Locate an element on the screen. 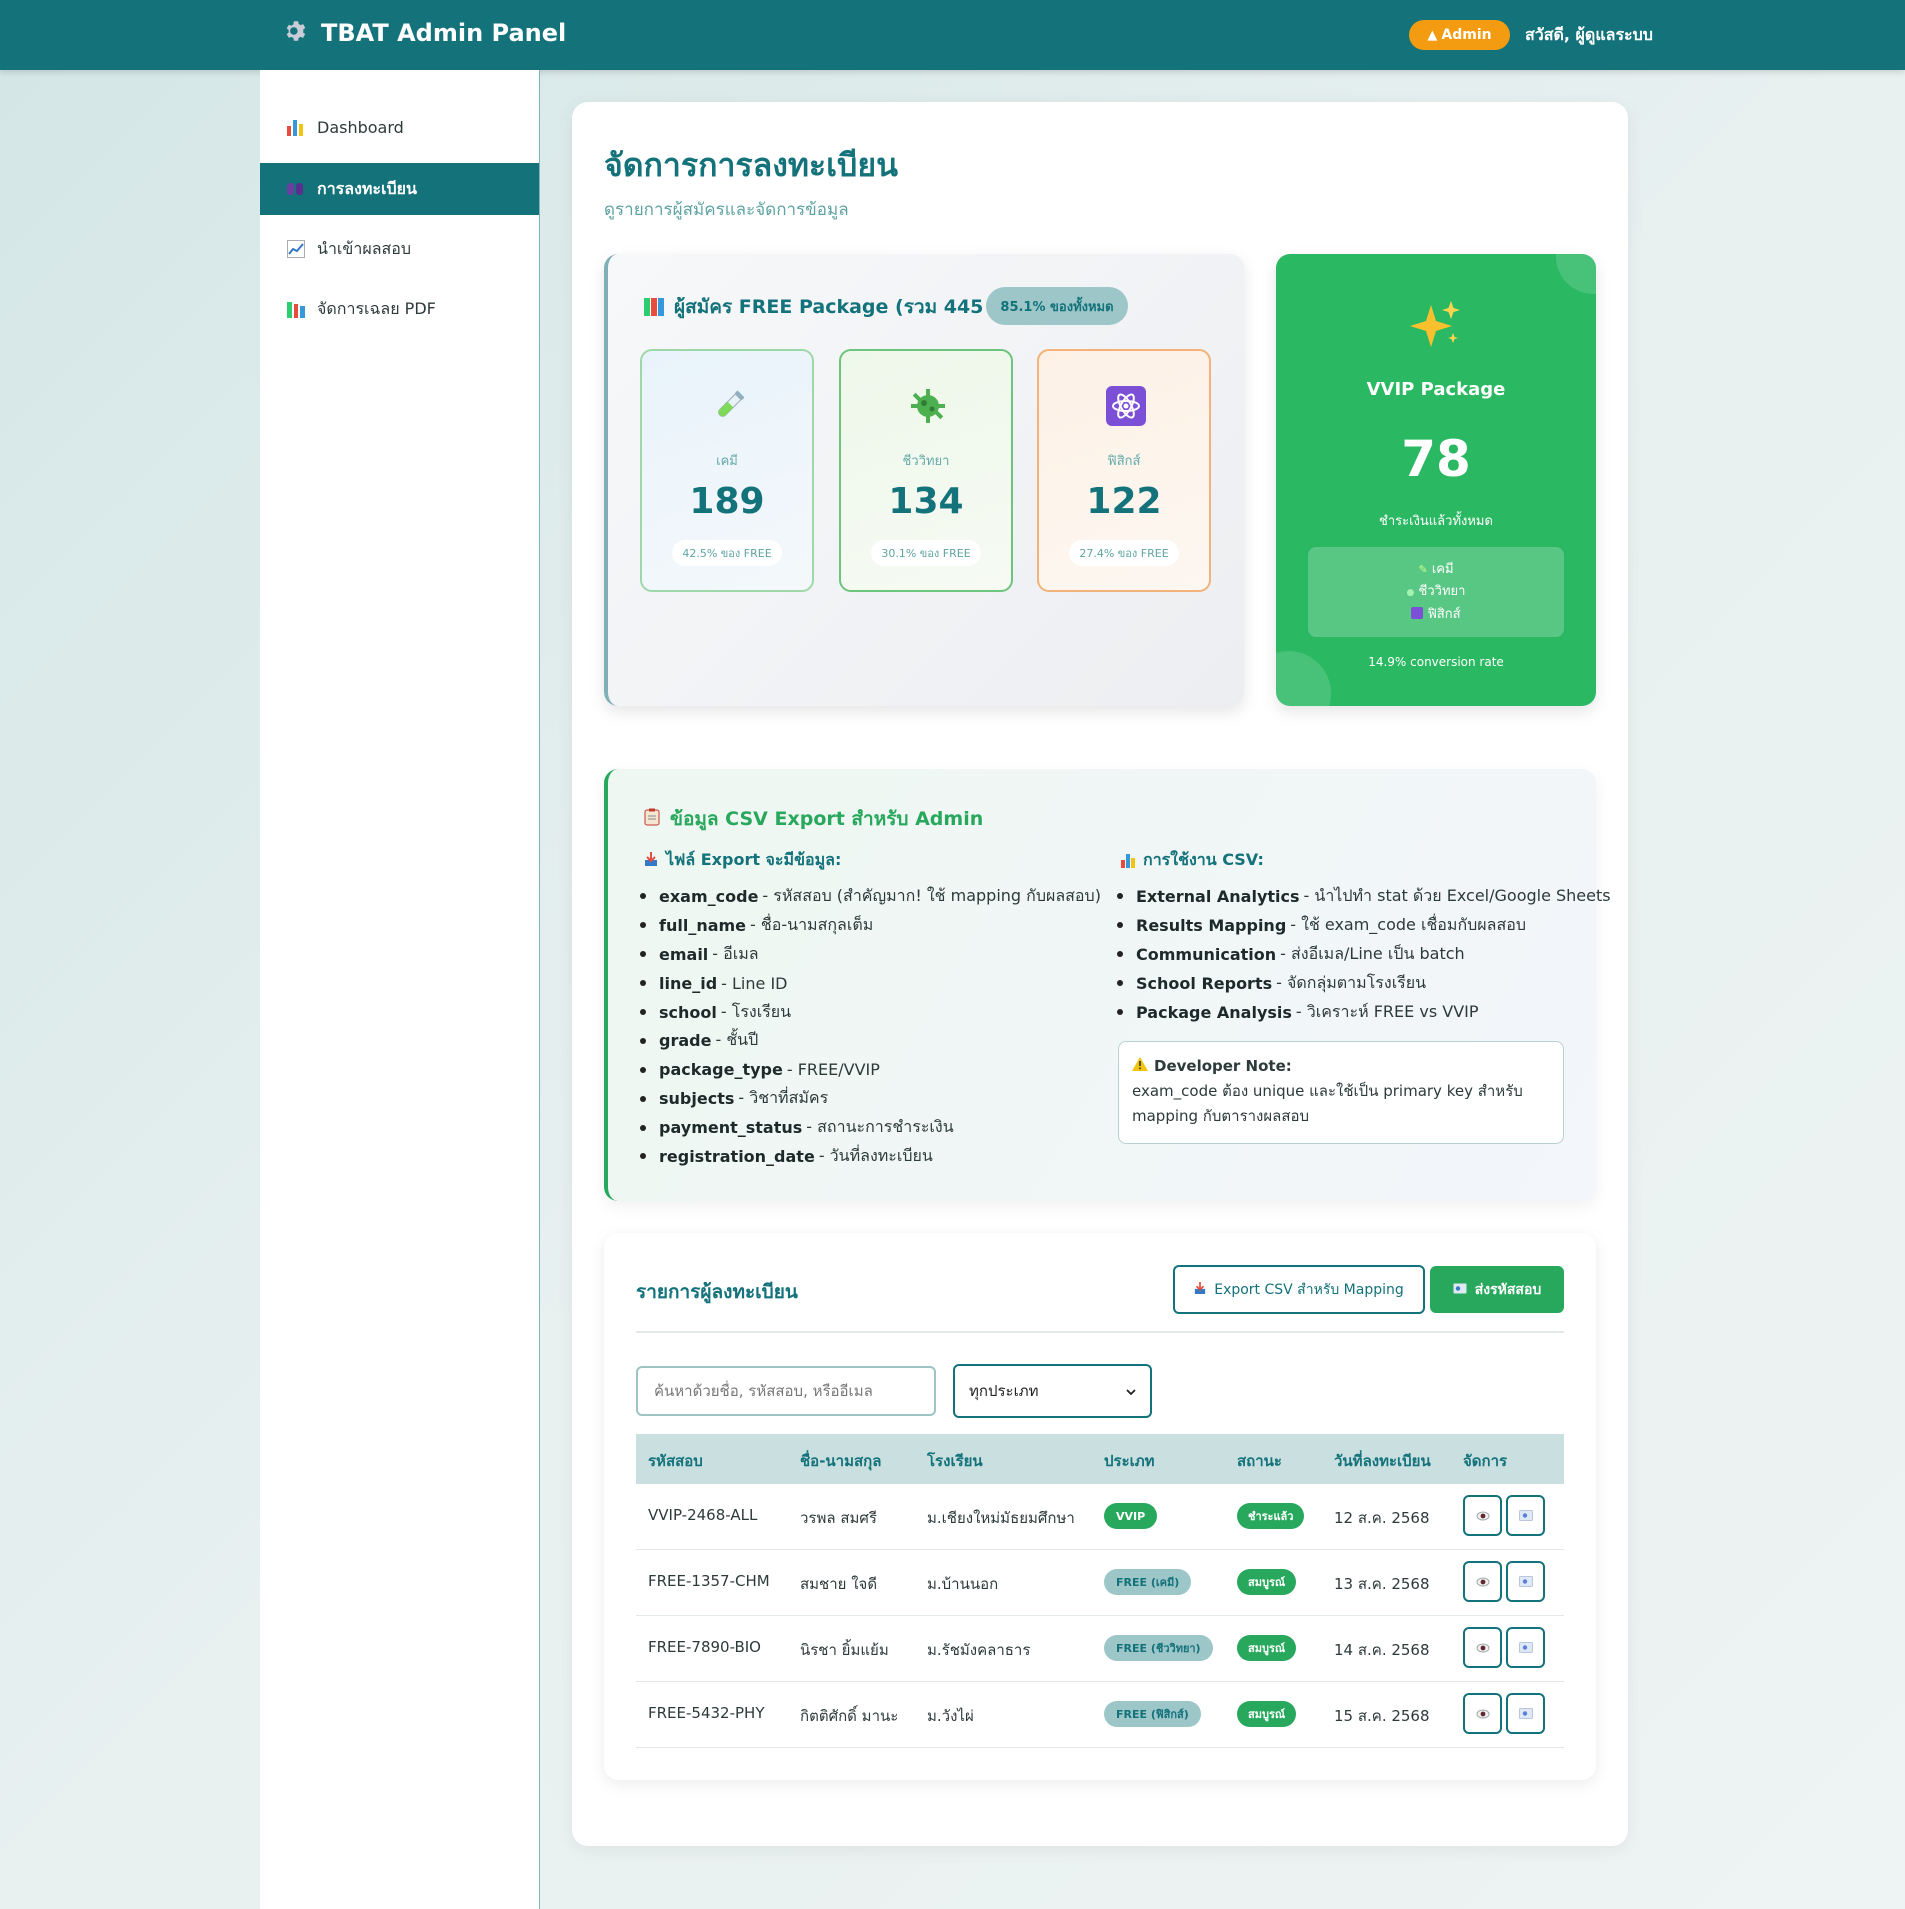  column-header: โรงเรียน is located at coordinates (955, 1461).